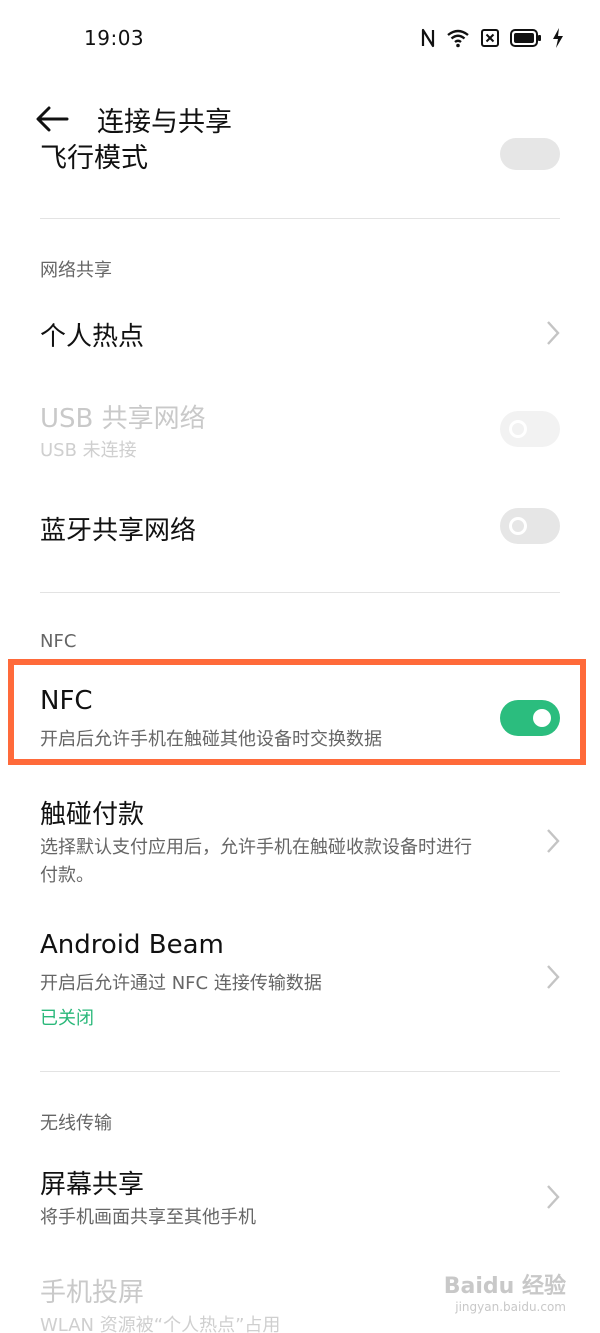 The image size is (600, 1333). Describe the element at coordinates (300, 430) in the screenshot. I see `usb-tethering-row: USB 共享网络 USB 未连接` at that location.